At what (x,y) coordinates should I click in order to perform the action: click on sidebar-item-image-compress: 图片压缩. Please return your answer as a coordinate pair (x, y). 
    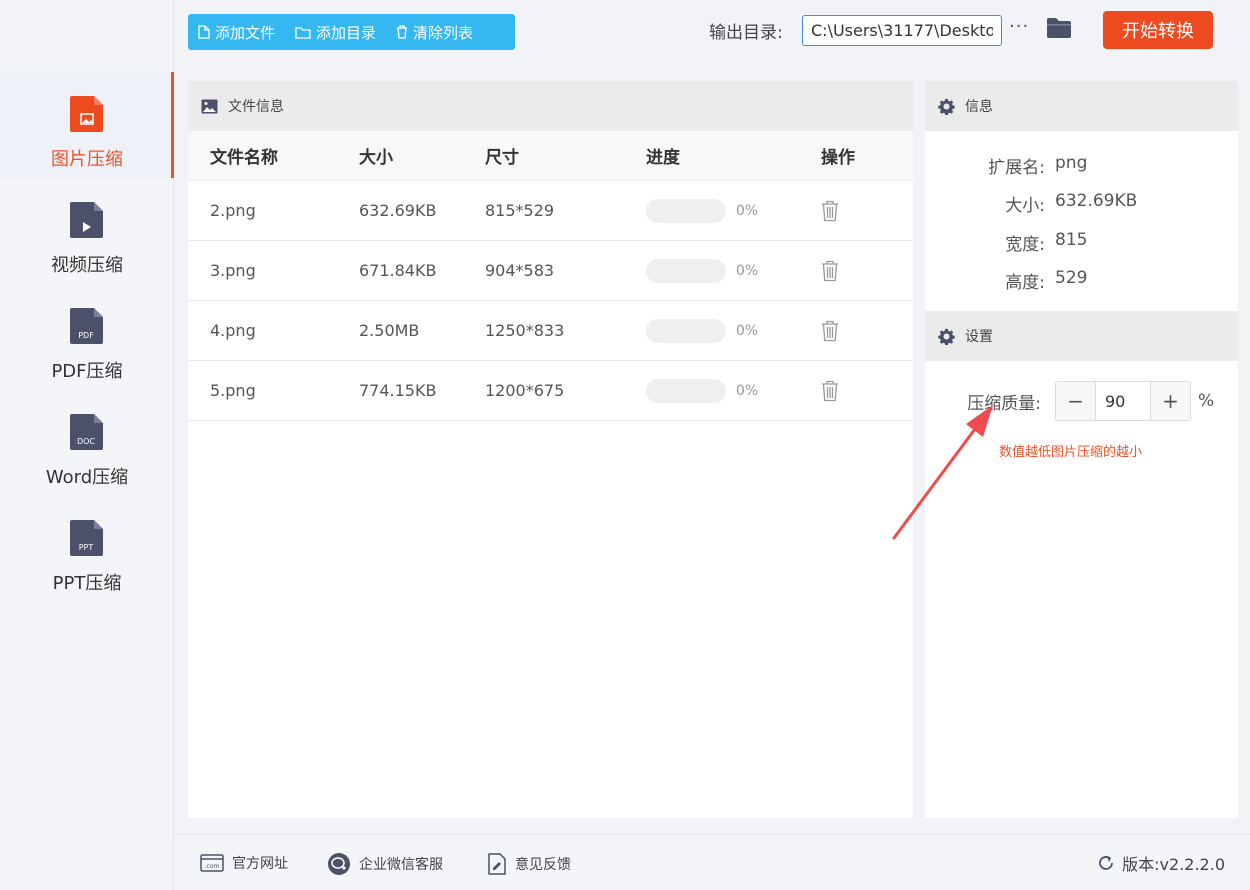
    Looking at the image, I should click on (87, 125).